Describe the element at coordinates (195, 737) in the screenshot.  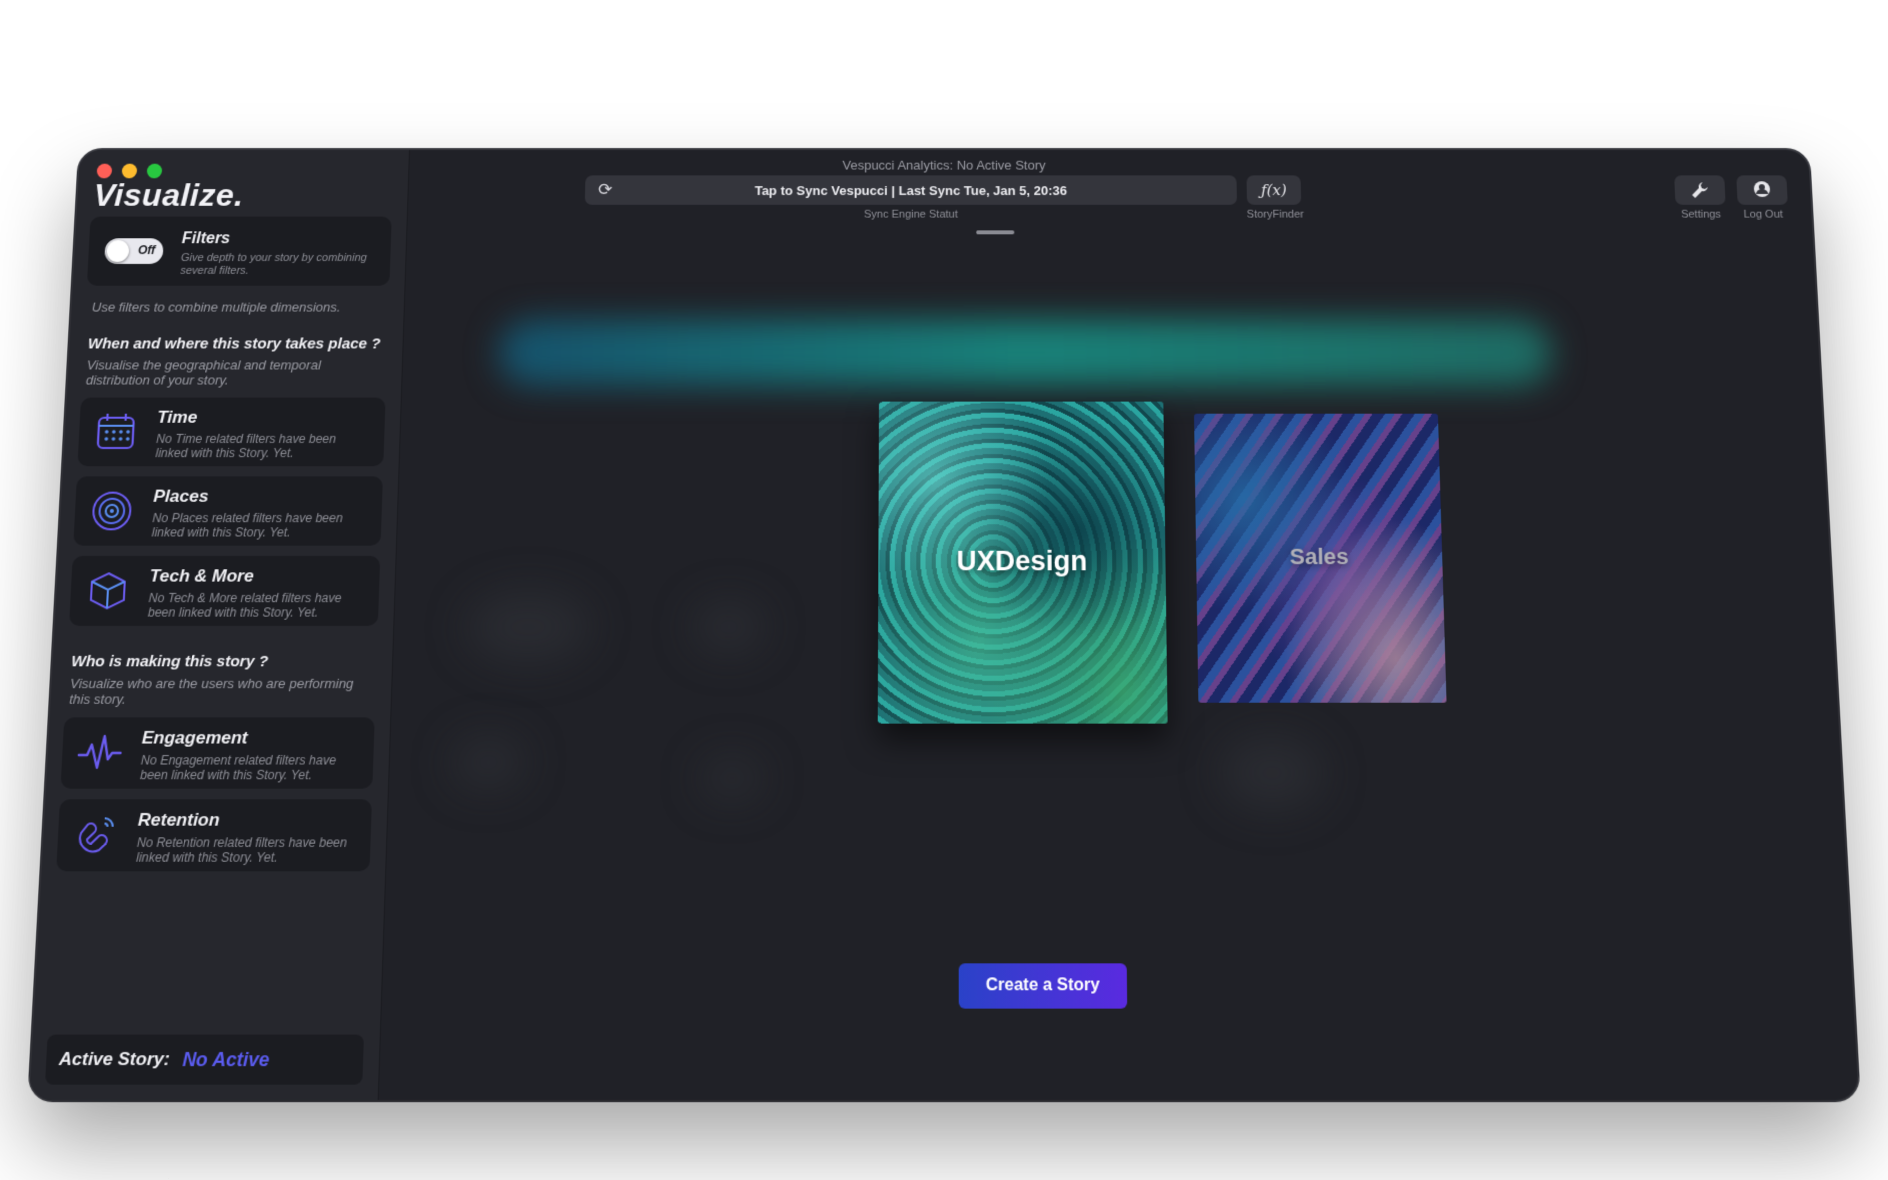
I see `category-title-engagement: Engagement` at that location.